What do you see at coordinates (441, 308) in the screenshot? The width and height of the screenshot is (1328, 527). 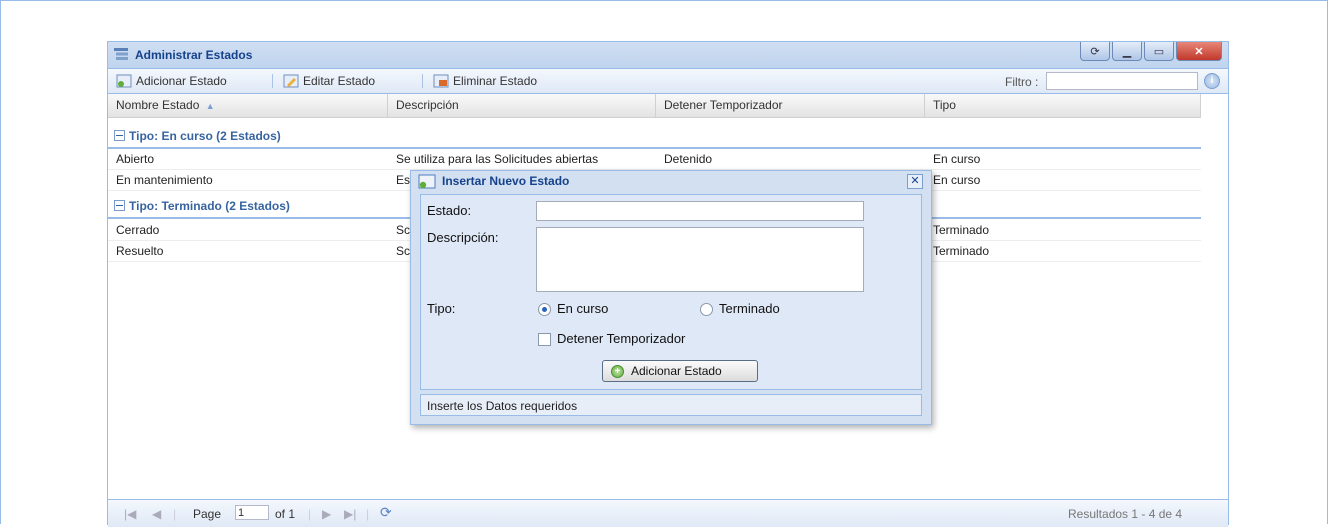 I see `tipo-label: Tipo:` at bounding box center [441, 308].